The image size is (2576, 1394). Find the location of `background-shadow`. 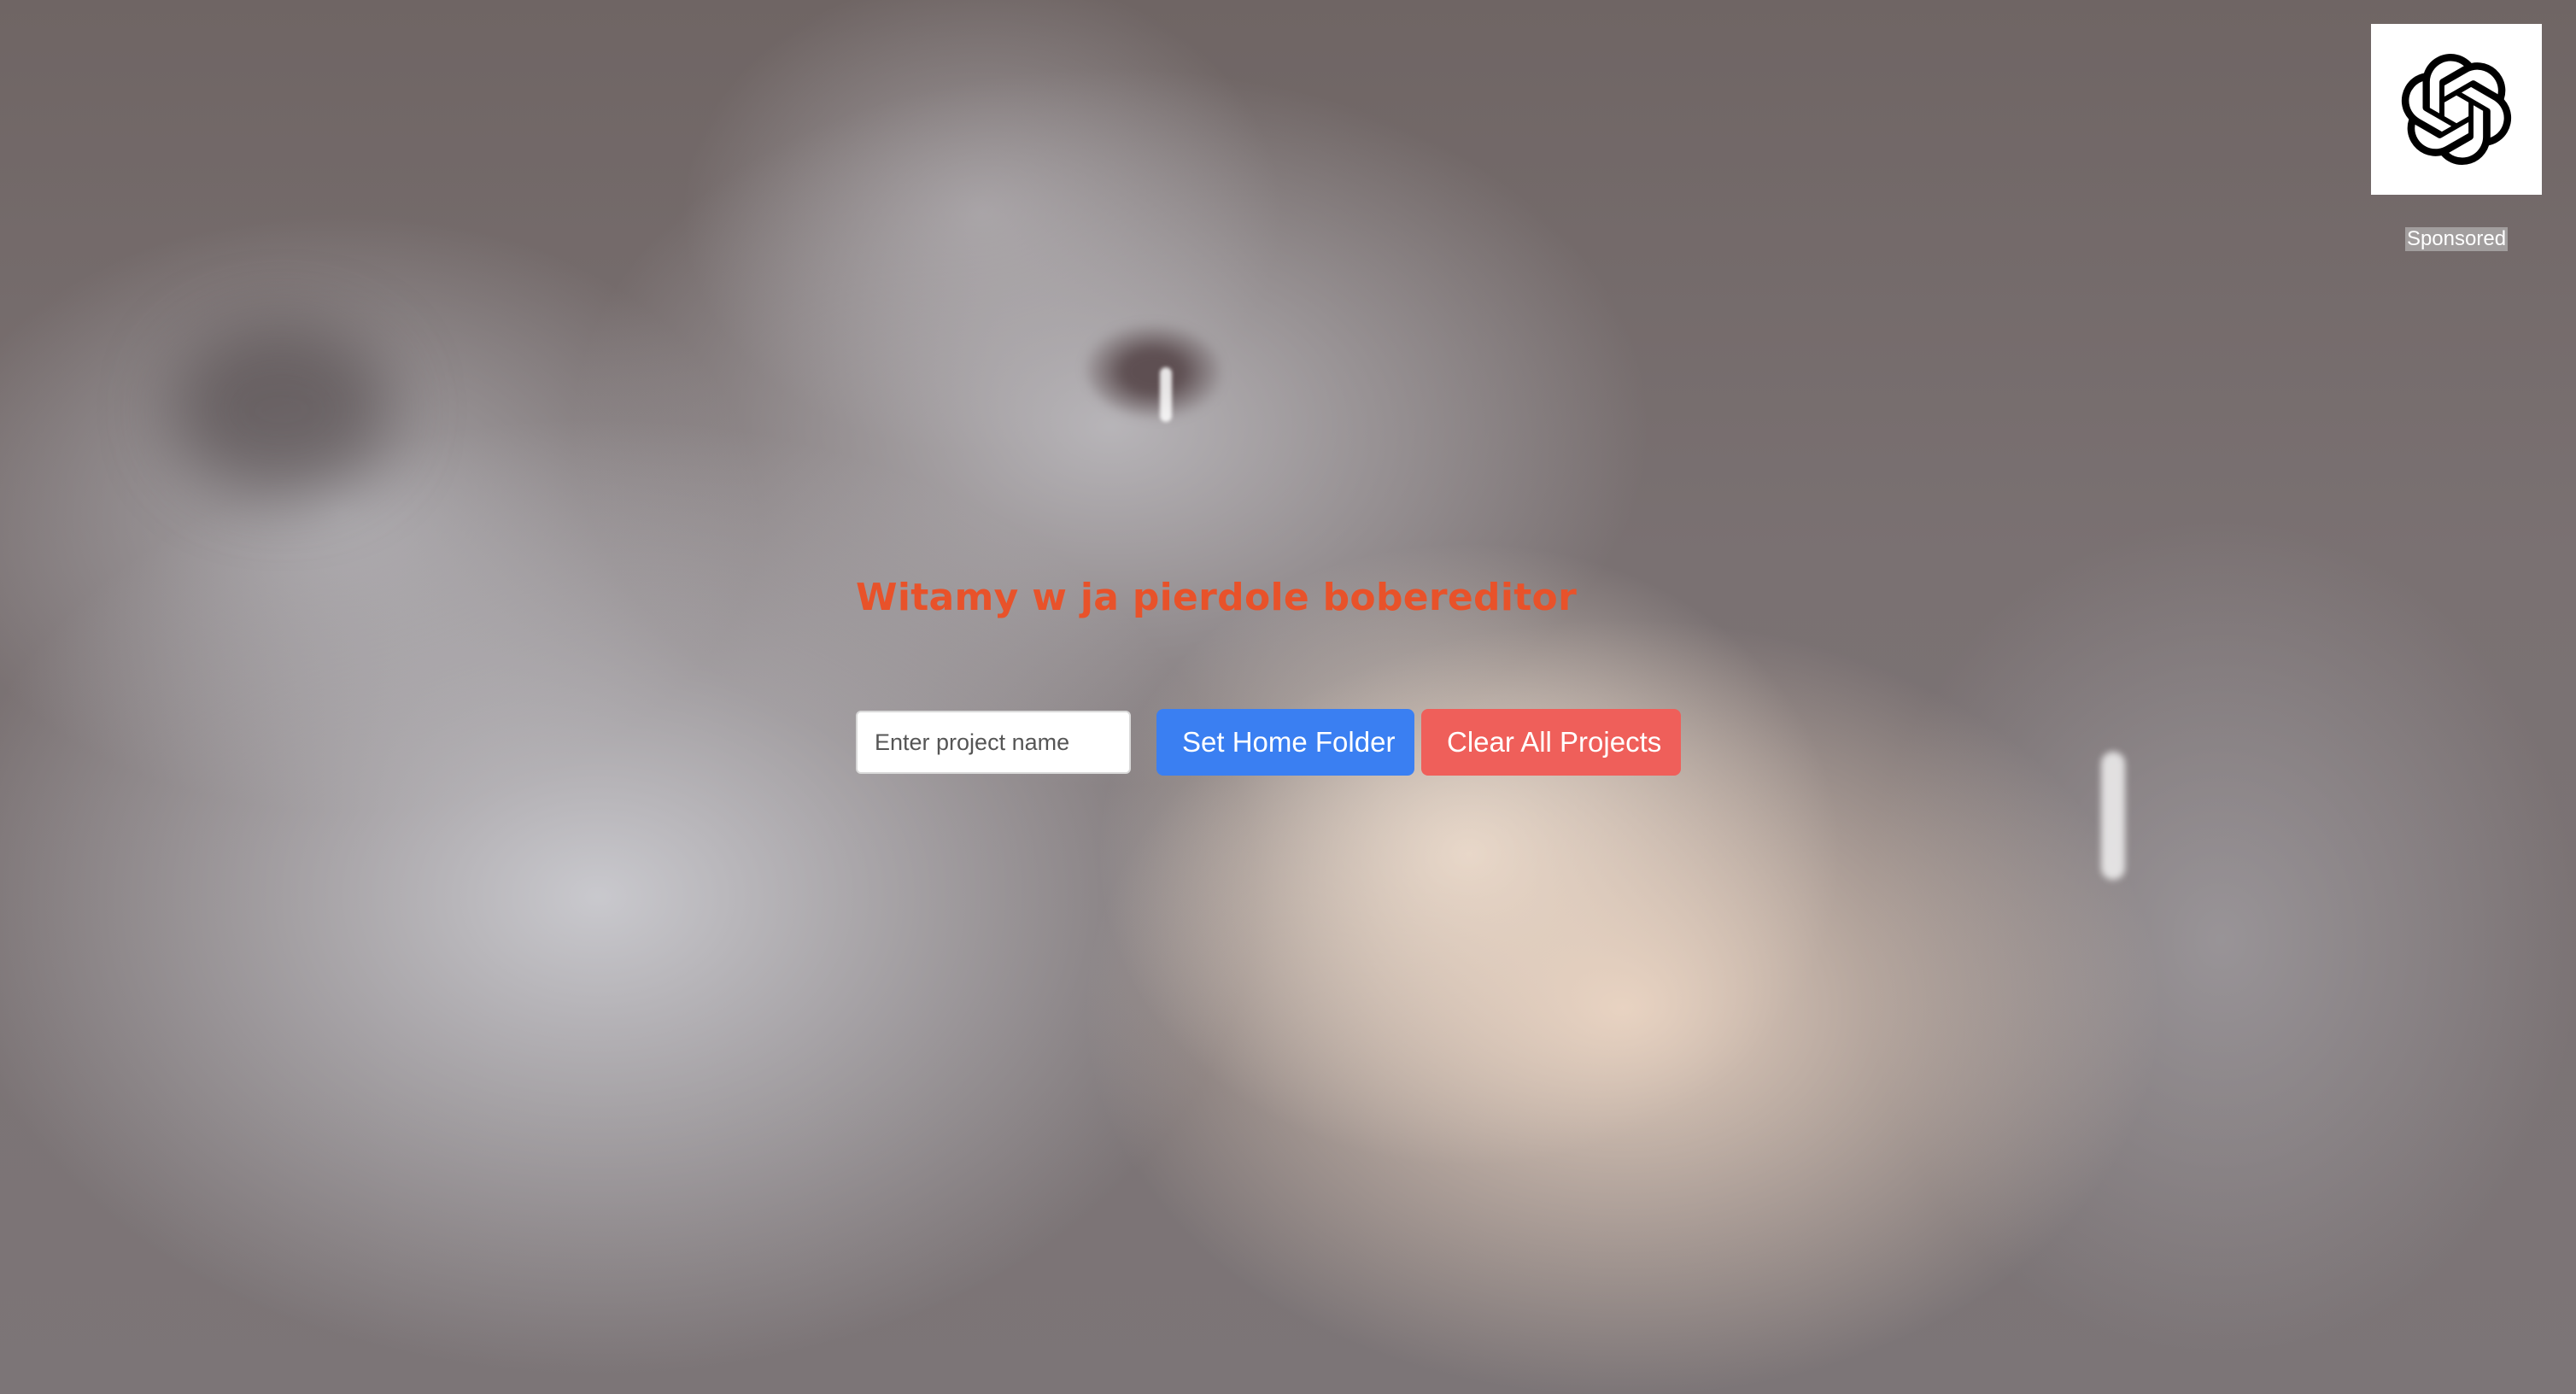

background-shadow is located at coordinates (282, 410).